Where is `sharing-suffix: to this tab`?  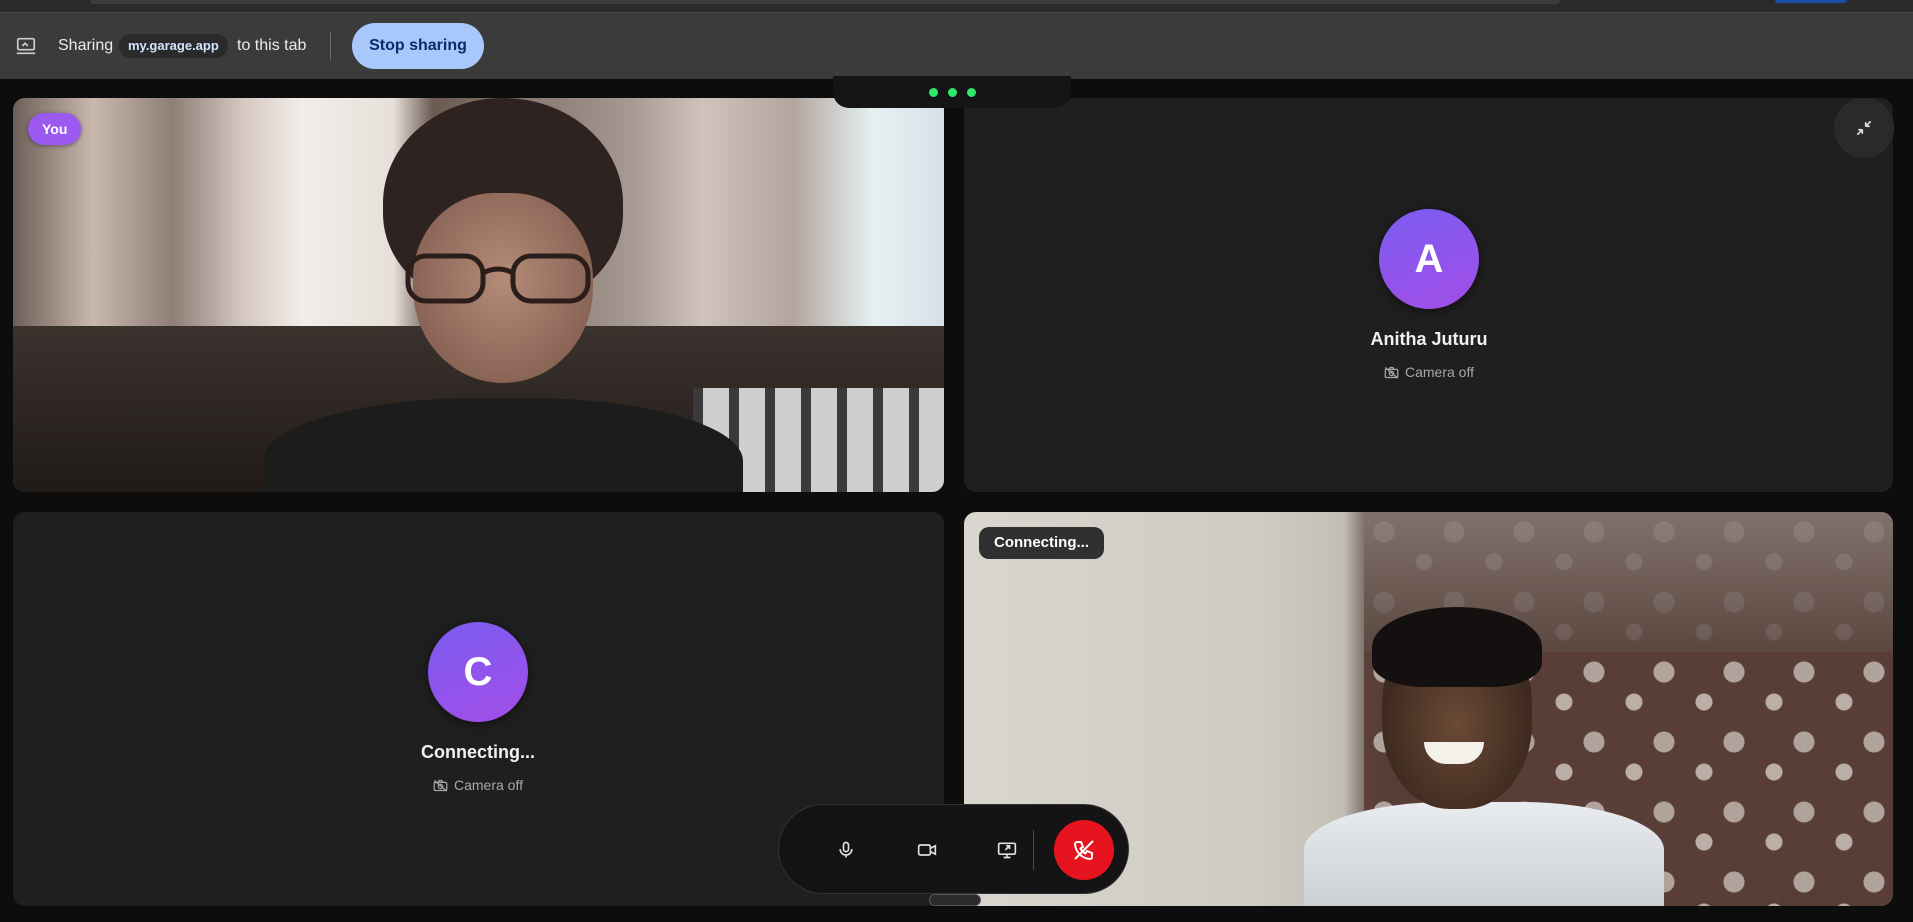 sharing-suffix: to this tab is located at coordinates (272, 45).